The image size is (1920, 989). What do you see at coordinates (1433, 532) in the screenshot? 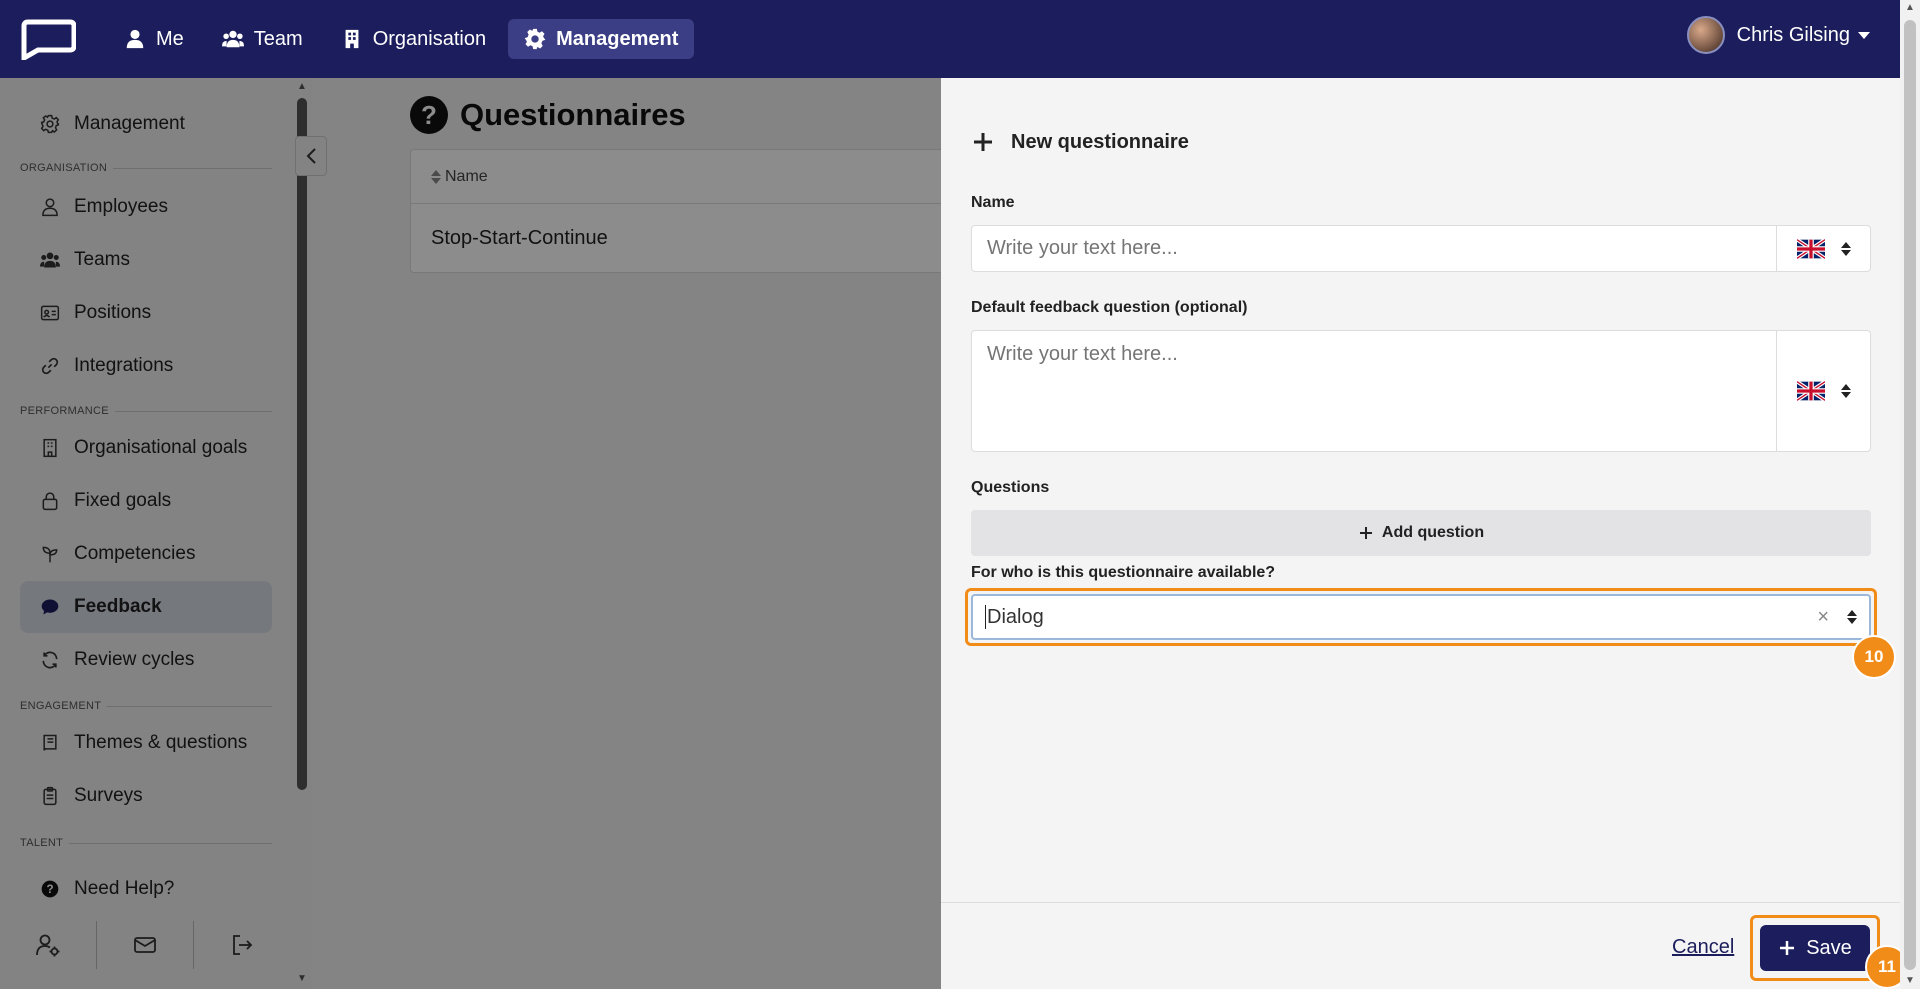
I see `button-label: Add question` at bounding box center [1433, 532].